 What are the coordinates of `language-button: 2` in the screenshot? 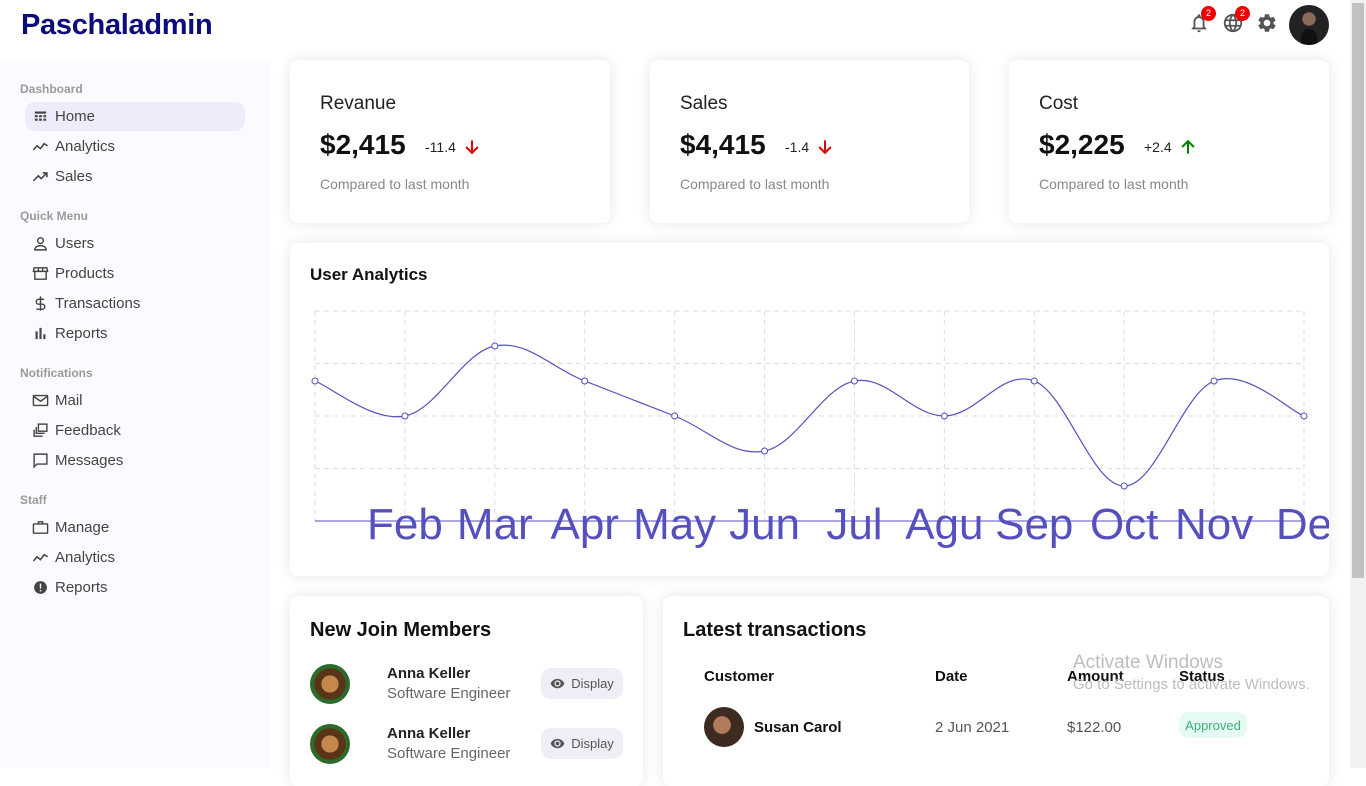 It's located at (1236, 22).